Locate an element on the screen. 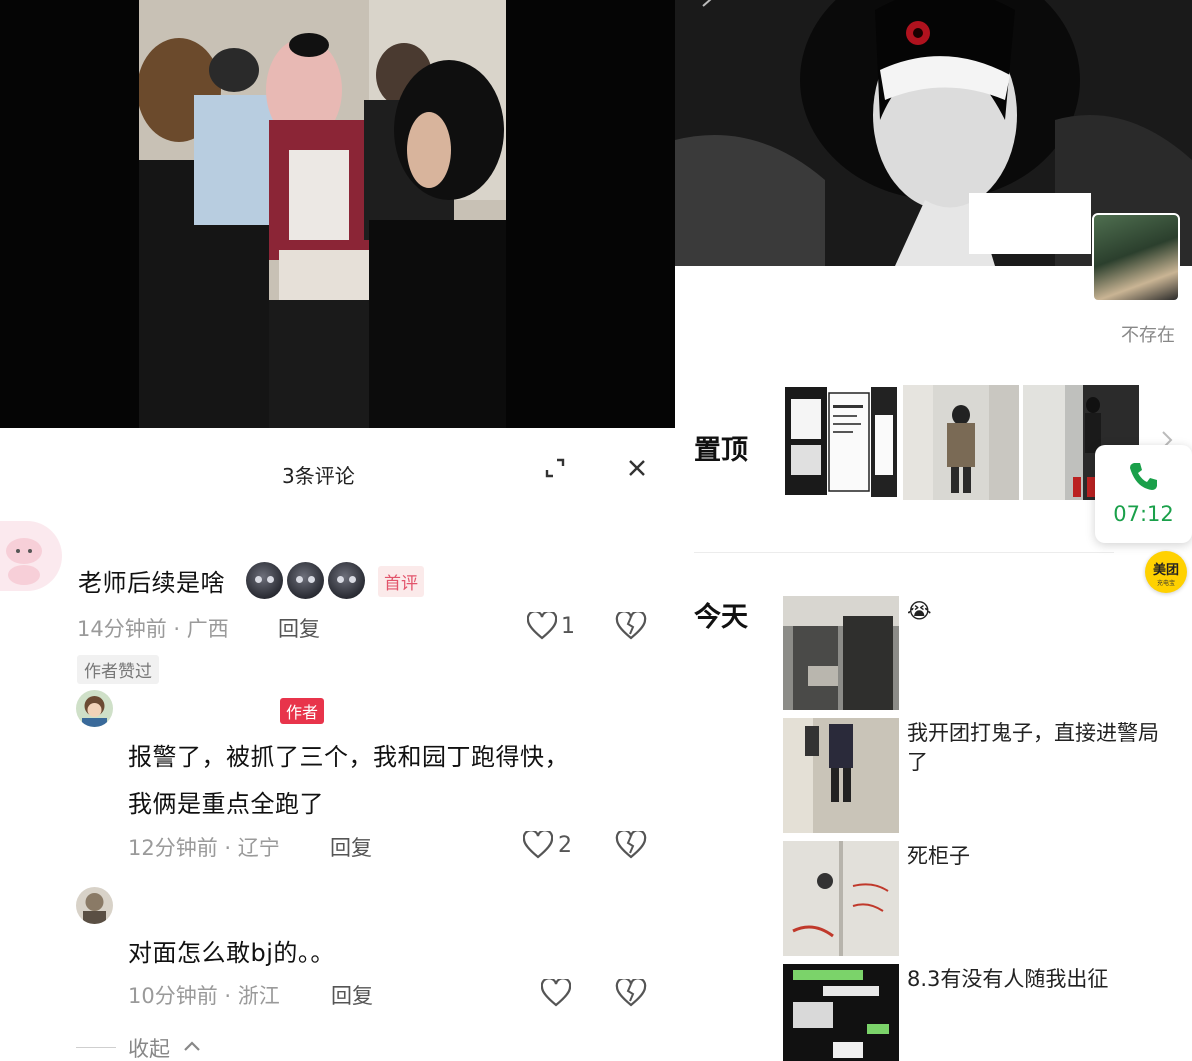  post-text: 我开团打鬼子，直接进警局了 is located at coordinates (1033, 747).